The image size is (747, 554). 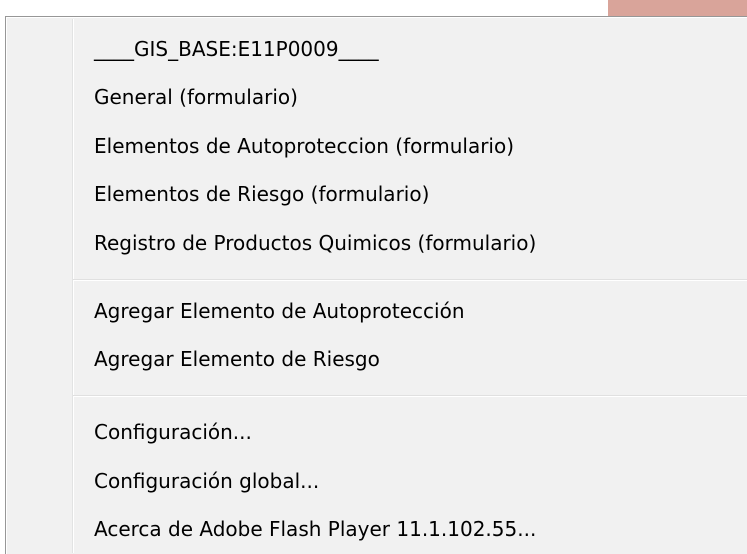 I want to click on menu-item-add-risk-element: Agregar Elemento de Riesgo, so click(x=237, y=359).